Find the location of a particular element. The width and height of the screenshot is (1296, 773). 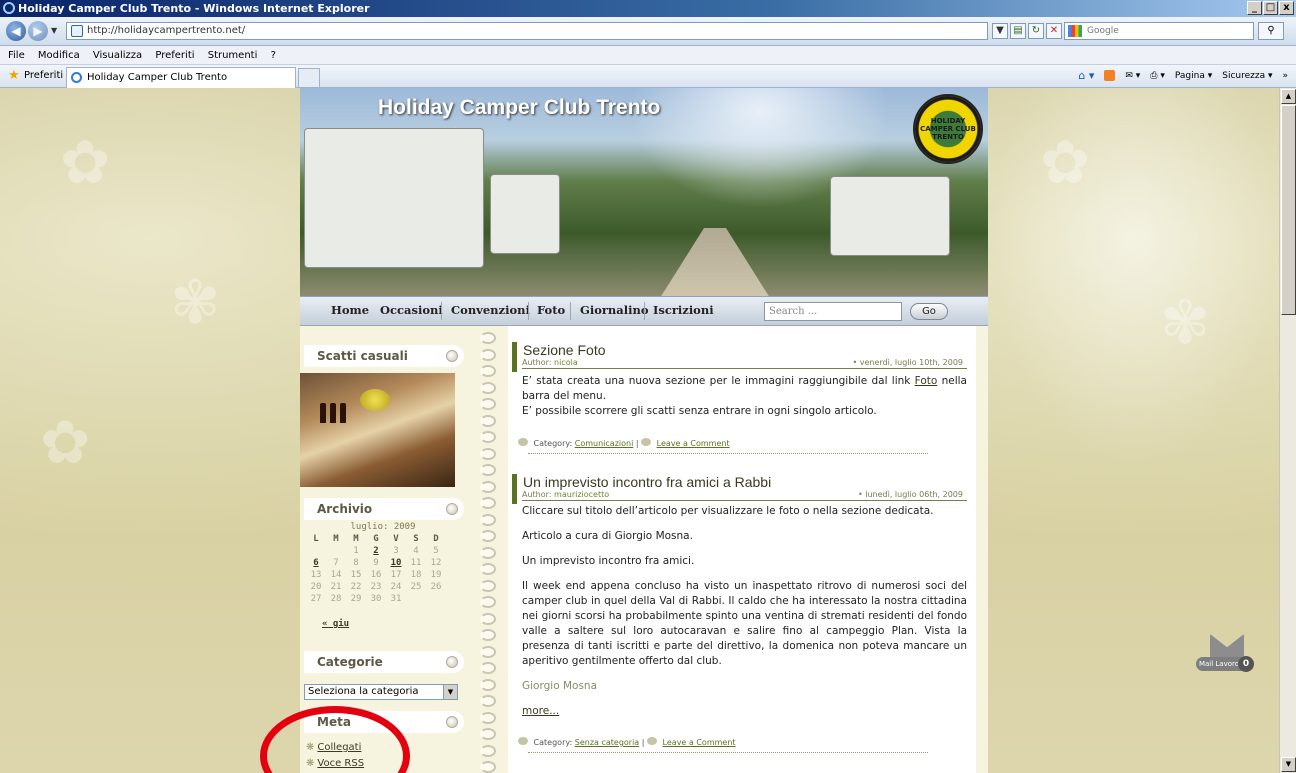

window-controls: _ □ x is located at coordinates (1270, 8).